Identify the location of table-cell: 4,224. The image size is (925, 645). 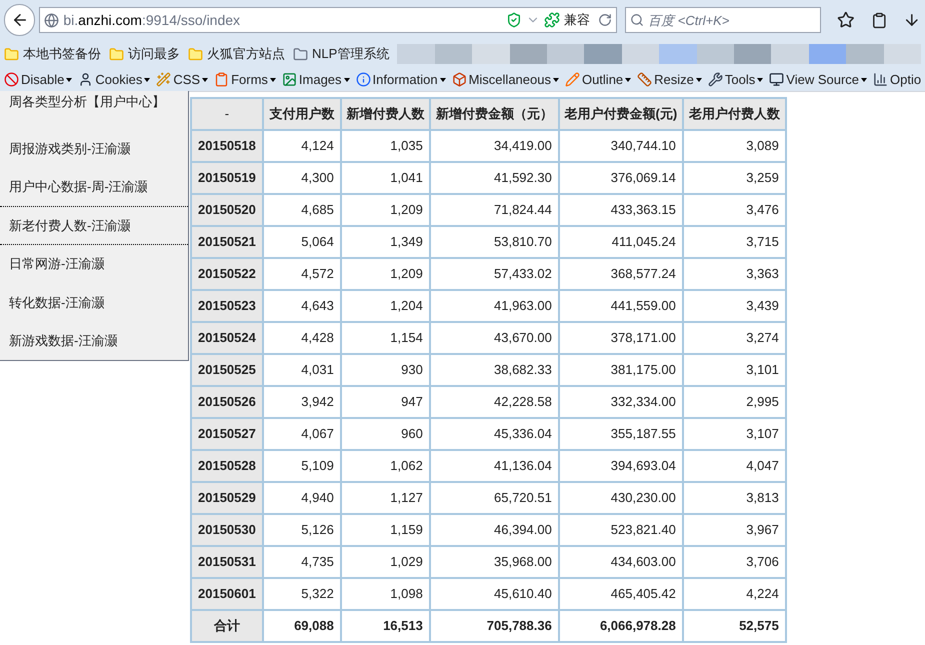
(734, 594).